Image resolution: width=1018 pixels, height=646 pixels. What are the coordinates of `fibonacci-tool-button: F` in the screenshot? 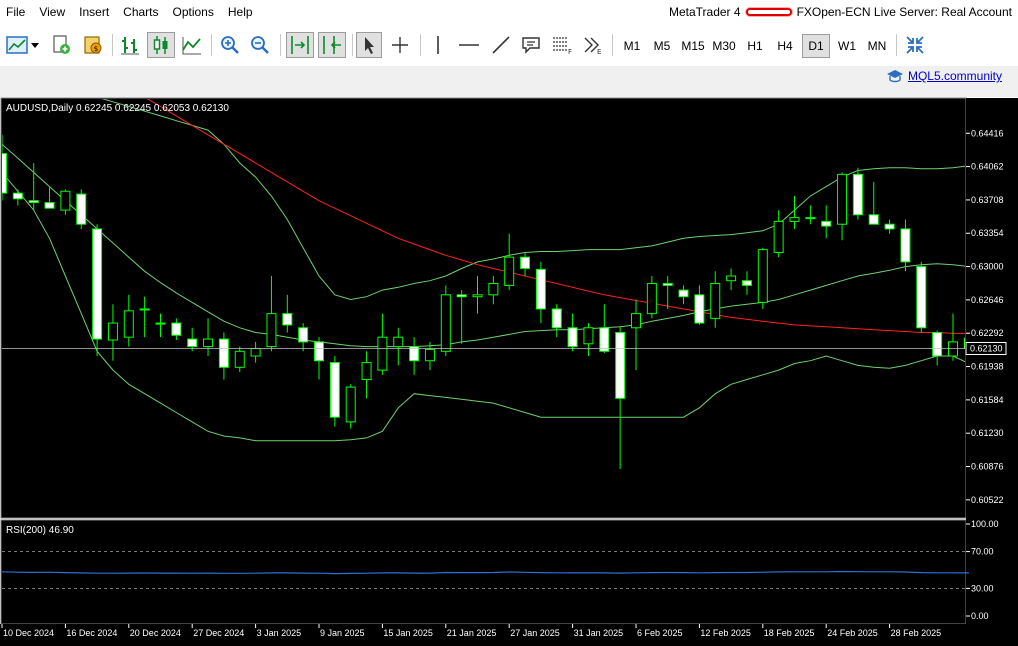 It's located at (562, 45).